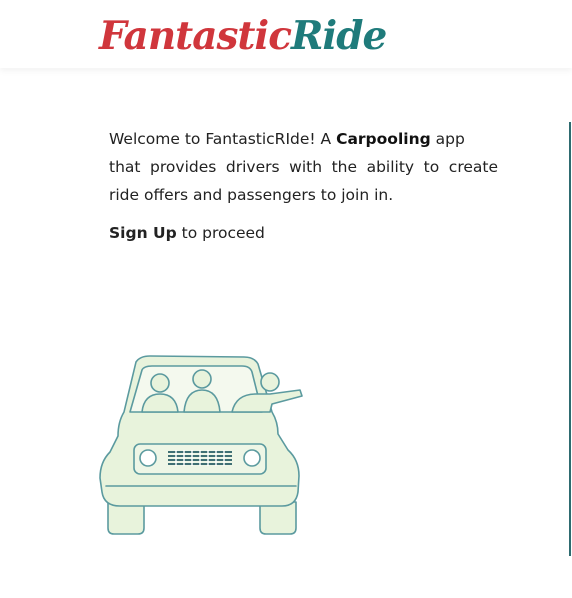 This screenshot has width=572, height=598. What do you see at coordinates (570, 339) in the screenshot?
I see `right-divider` at bounding box center [570, 339].